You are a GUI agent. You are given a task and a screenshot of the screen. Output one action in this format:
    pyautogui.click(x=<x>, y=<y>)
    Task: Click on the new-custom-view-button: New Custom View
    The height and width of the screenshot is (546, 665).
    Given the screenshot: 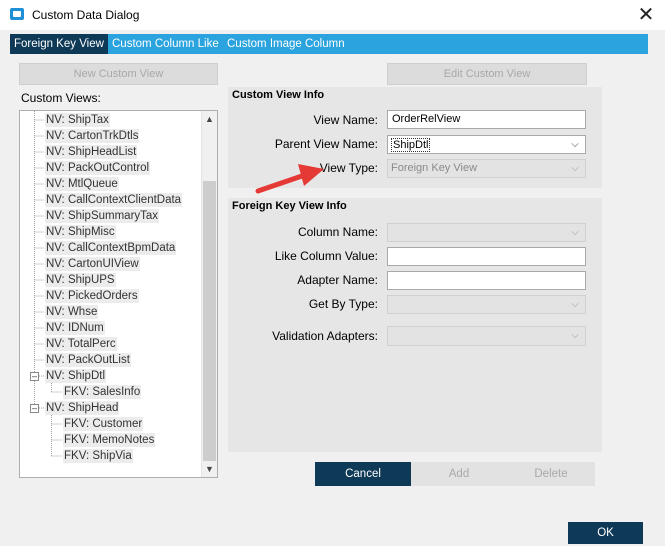 What is the action you would take?
    pyautogui.click(x=118, y=74)
    